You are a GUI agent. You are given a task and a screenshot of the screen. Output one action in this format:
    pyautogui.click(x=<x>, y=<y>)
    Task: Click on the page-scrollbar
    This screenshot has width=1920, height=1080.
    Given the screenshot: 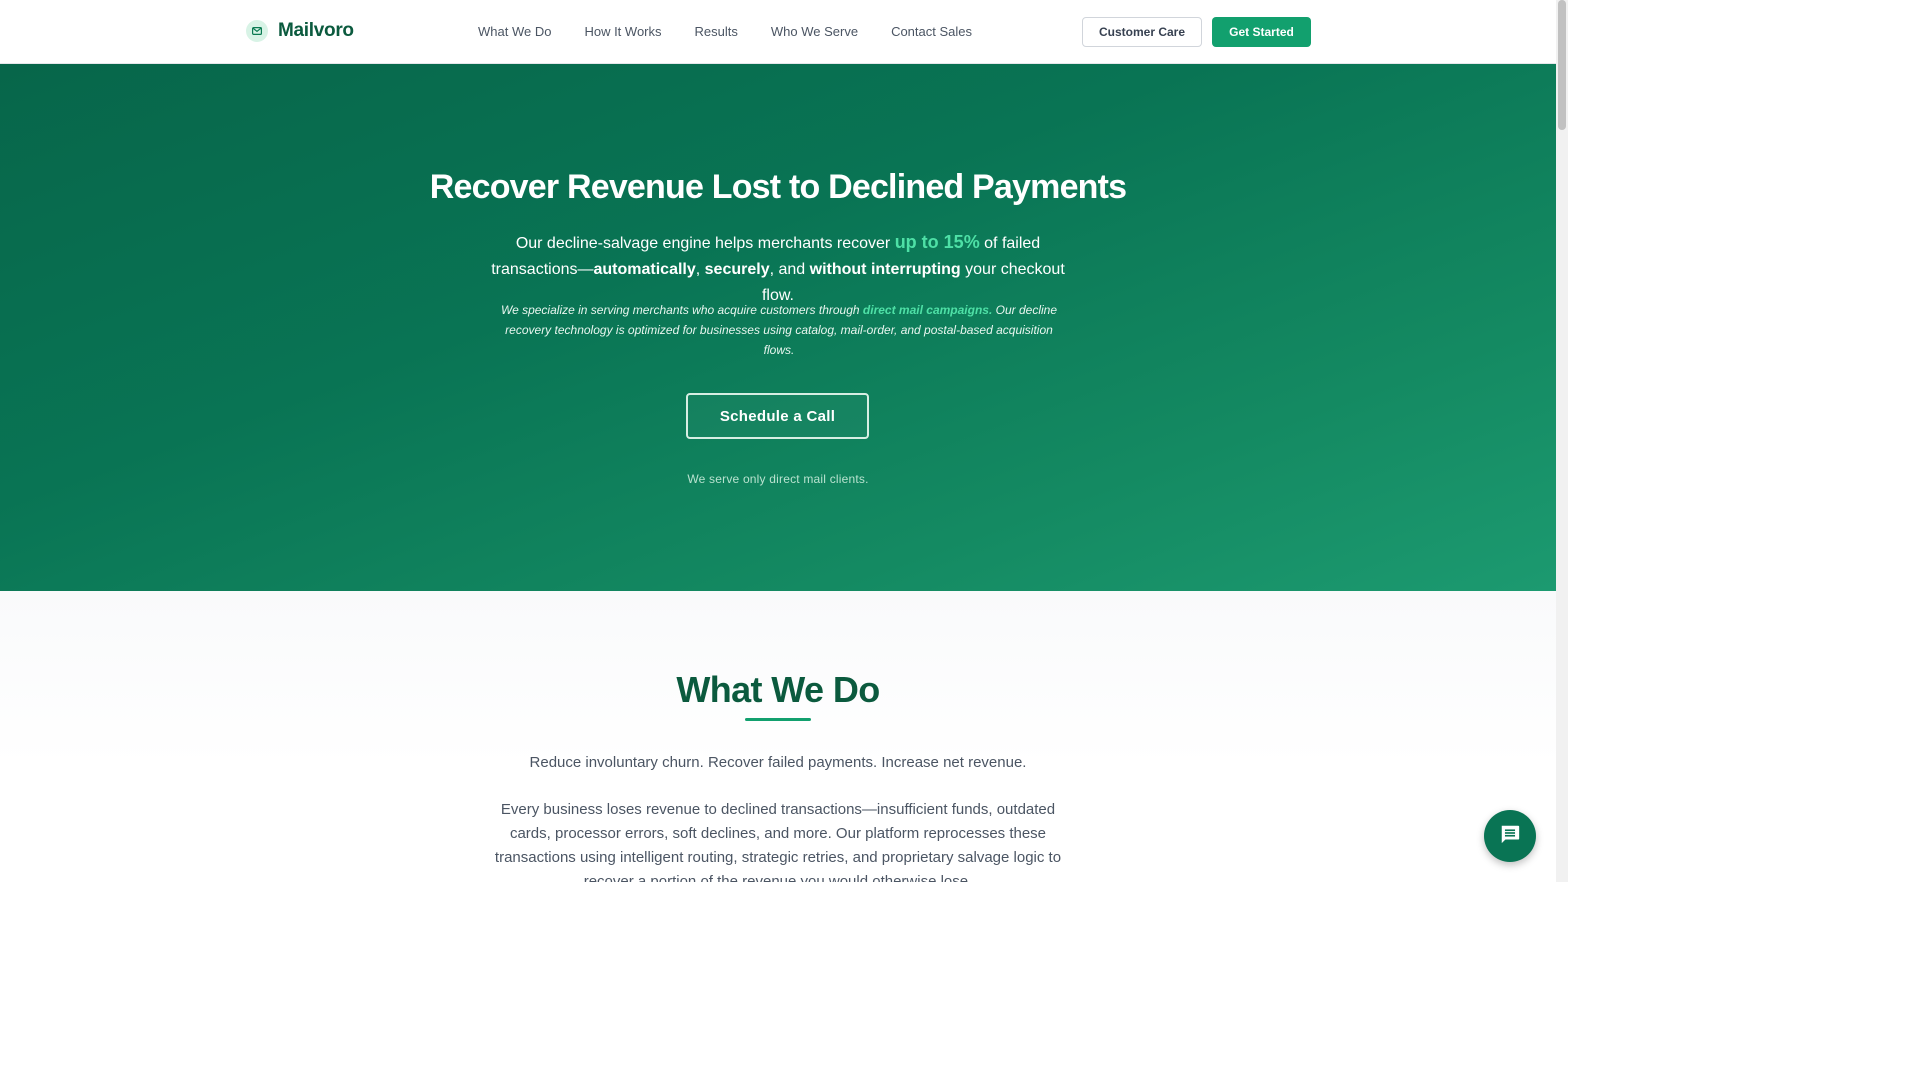 What is the action you would take?
    pyautogui.click(x=1562, y=441)
    